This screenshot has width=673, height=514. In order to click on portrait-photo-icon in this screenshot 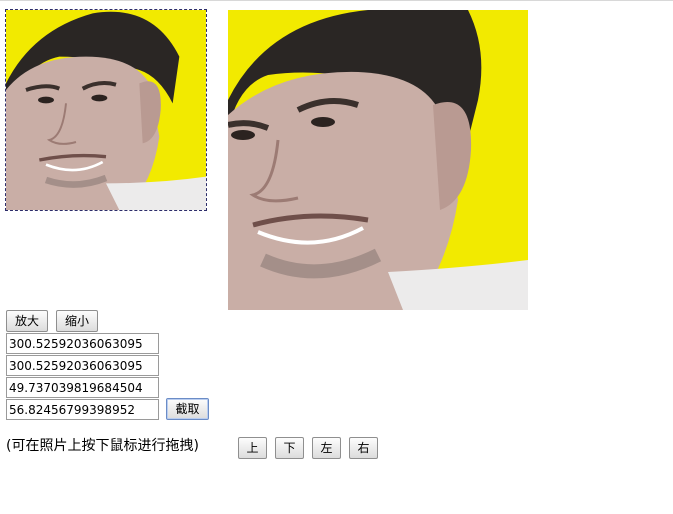, I will do `click(106, 110)`.